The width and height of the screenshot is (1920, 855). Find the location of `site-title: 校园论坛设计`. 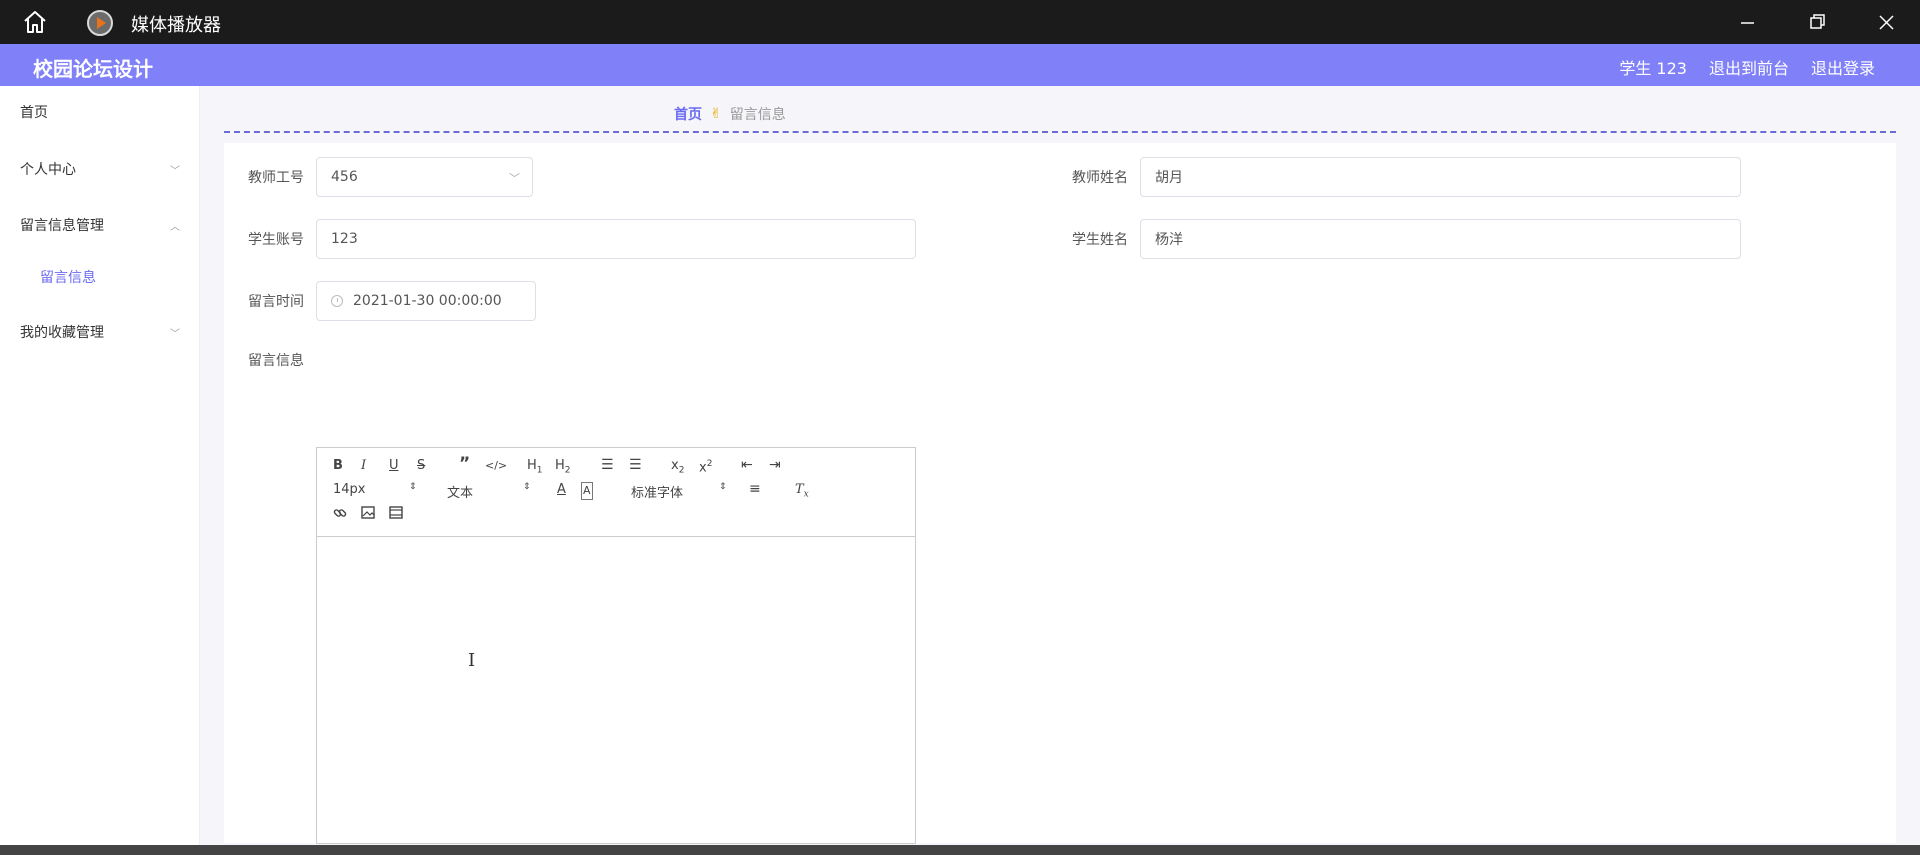

site-title: 校园论坛设计 is located at coordinates (93, 69).